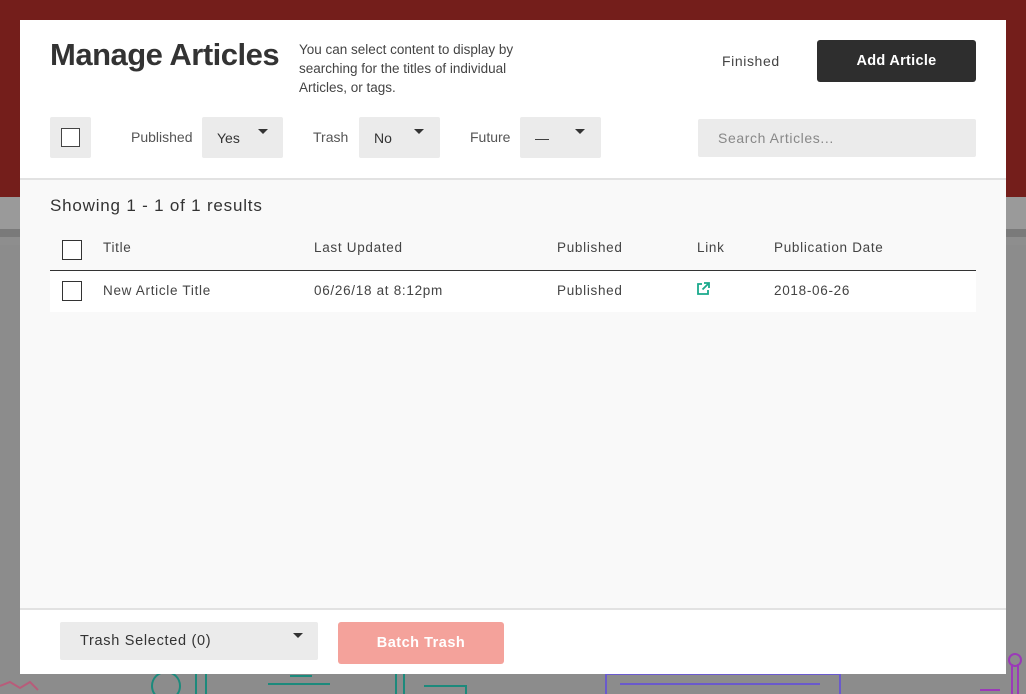  I want to click on bulk-action-select: Trash Selected (0), so click(189, 641).